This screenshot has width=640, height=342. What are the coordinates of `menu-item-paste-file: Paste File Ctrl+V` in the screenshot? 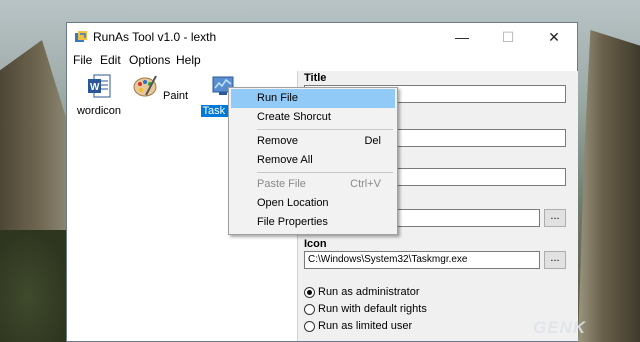 It's located at (319, 184).